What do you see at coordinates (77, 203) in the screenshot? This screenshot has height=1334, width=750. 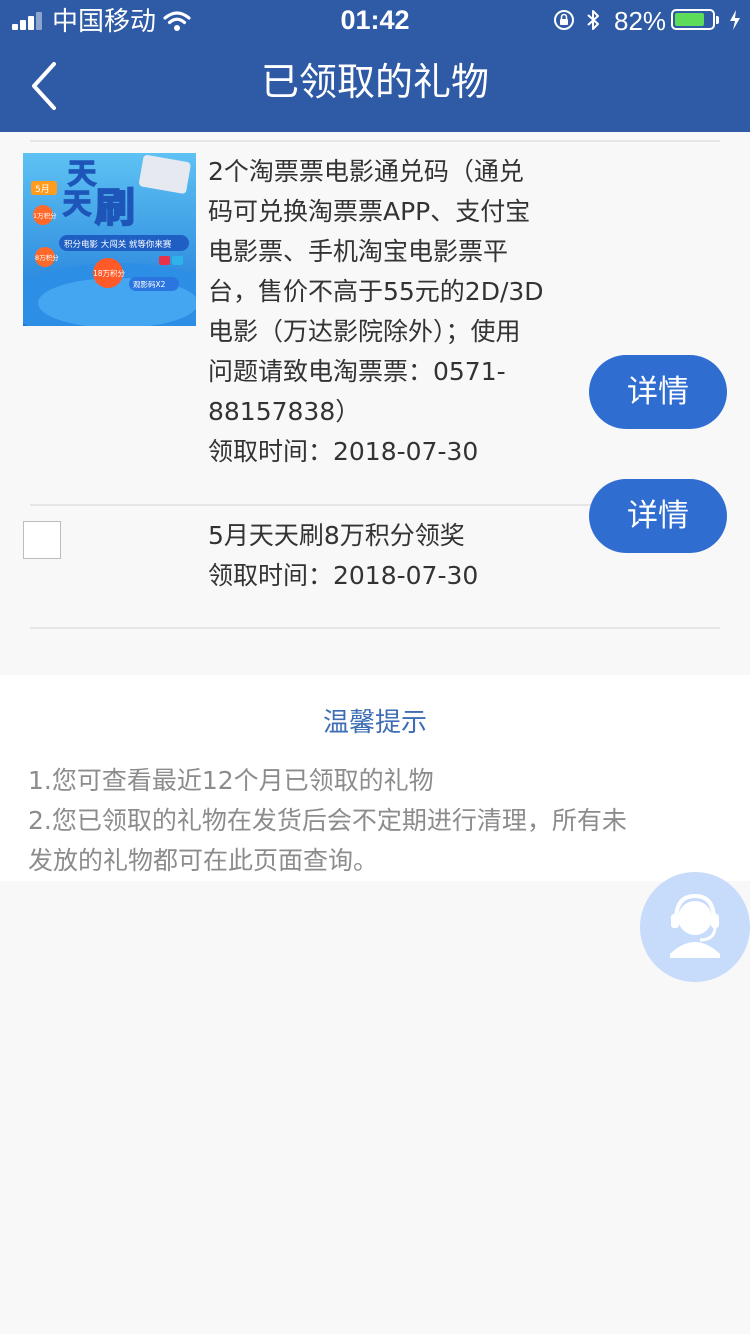 I see `thumb-title-char-2: 天` at bounding box center [77, 203].